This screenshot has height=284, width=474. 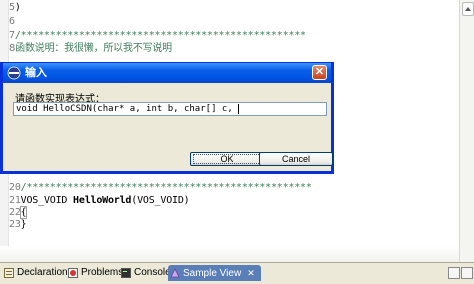 What do you see at coordinates (15, 200) in the screenshot?
I see `line-number: 21` at bounding box center [15, 200].